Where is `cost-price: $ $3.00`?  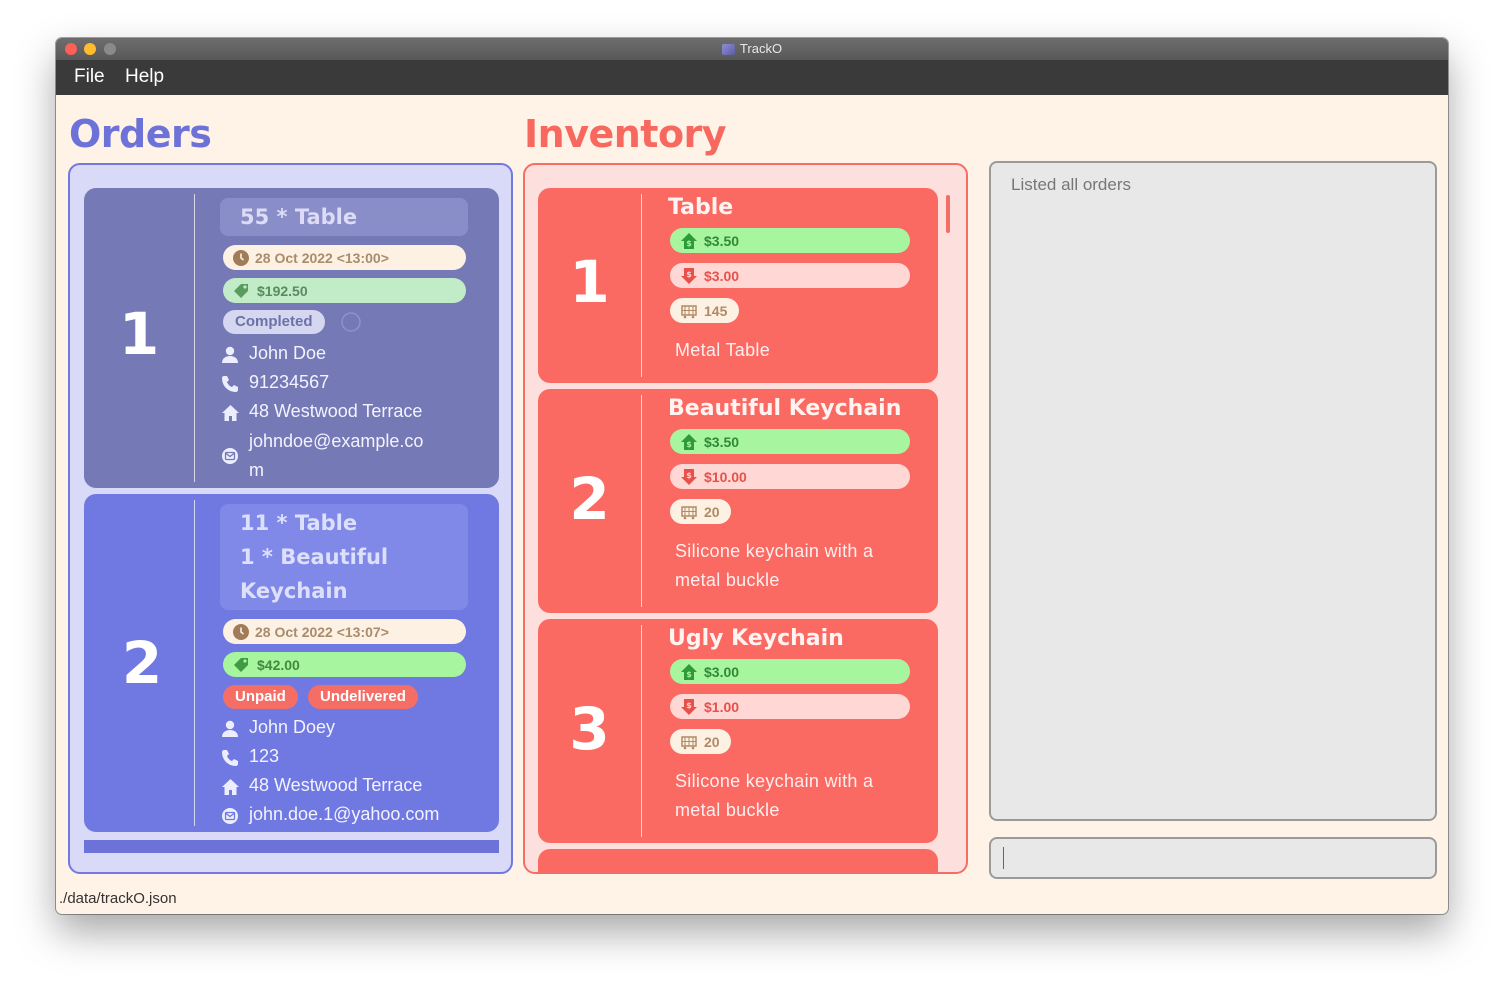 cost-price: $ $3.00 is located at coordinates (790, 275).